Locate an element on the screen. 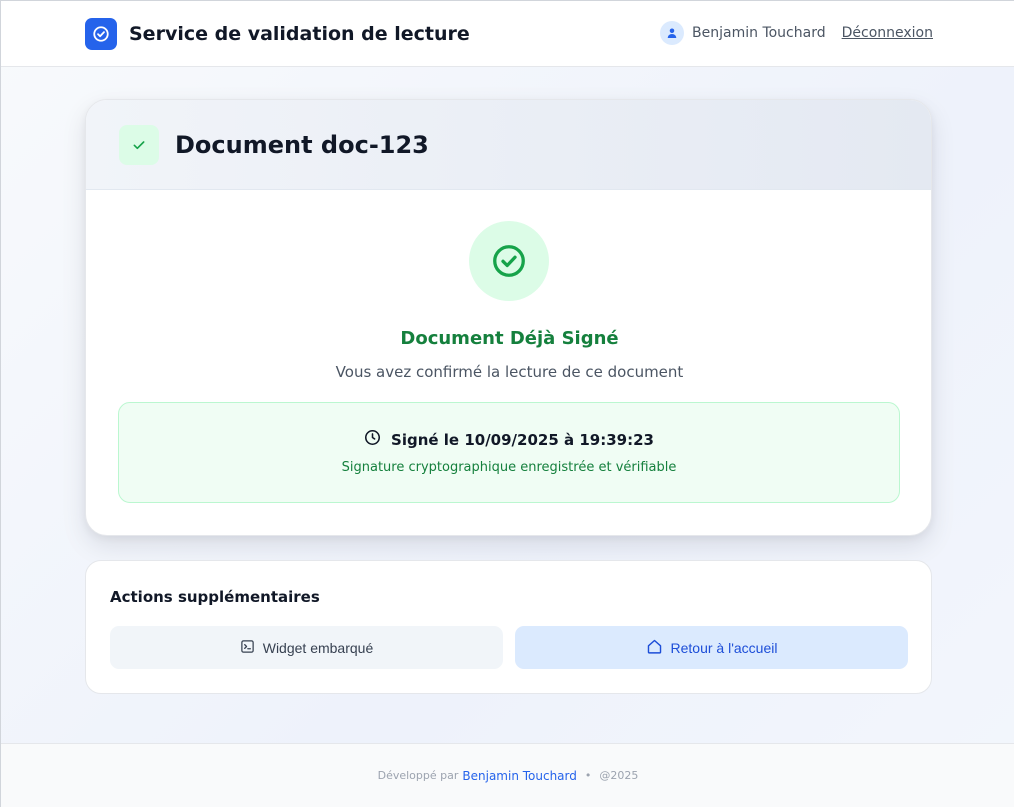  footer: Développé par Benjamin Touchard • @2025 is located at coordinates (507, 775).